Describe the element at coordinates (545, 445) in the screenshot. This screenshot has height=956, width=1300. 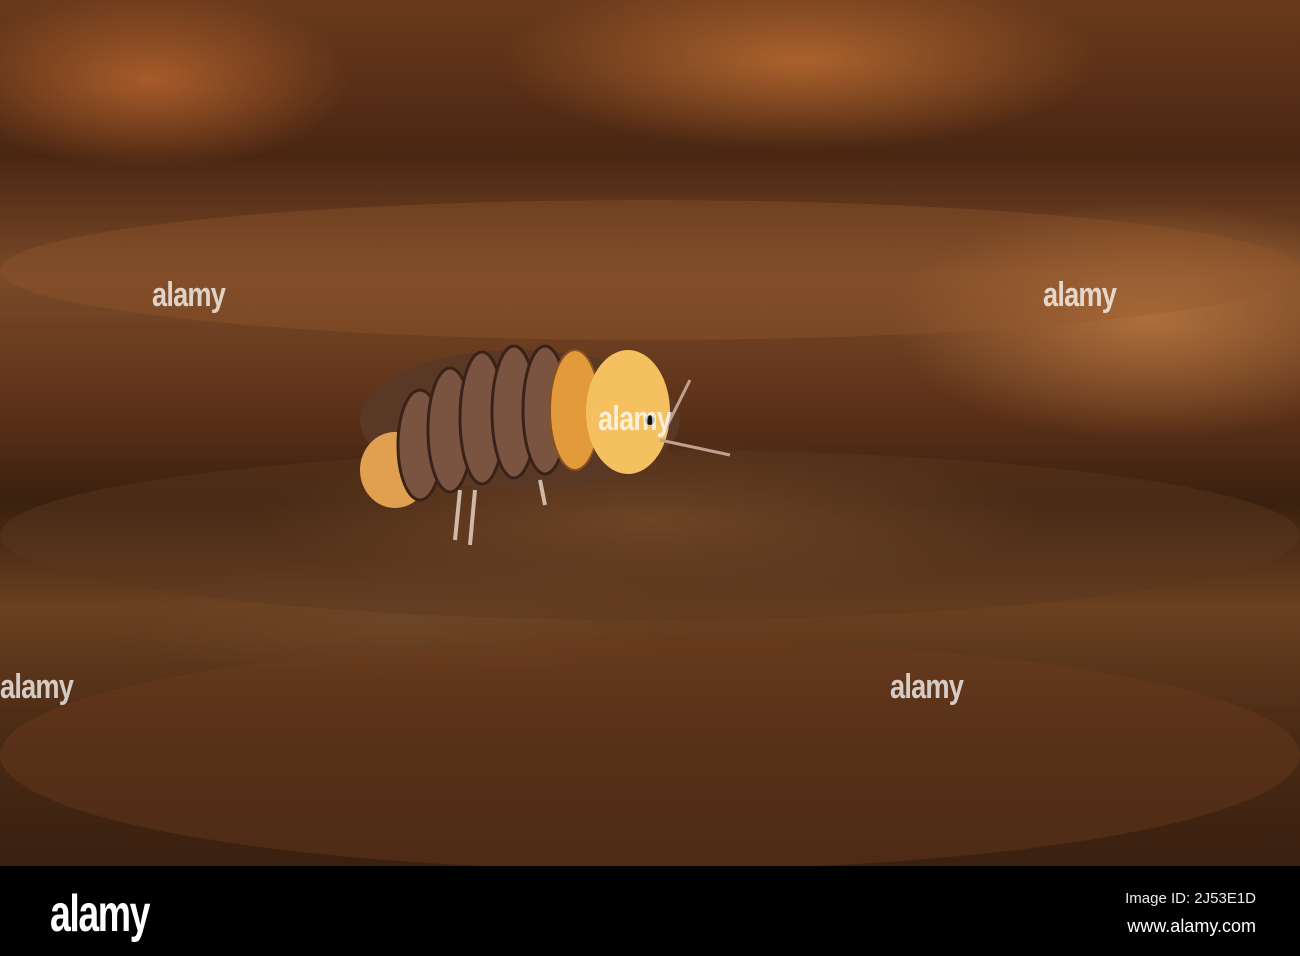
I see `isopod-body` at that location.